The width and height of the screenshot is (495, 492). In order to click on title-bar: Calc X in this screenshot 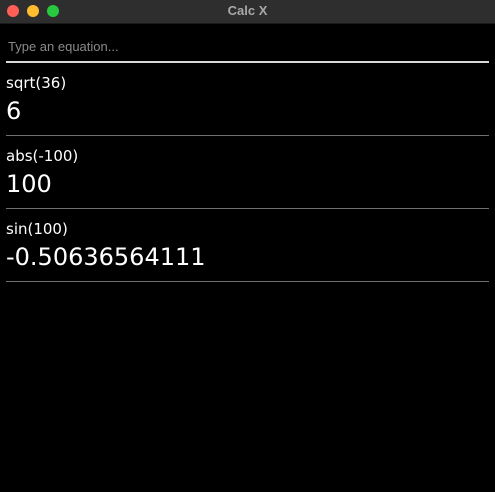, I will do `click(247, 12)`.